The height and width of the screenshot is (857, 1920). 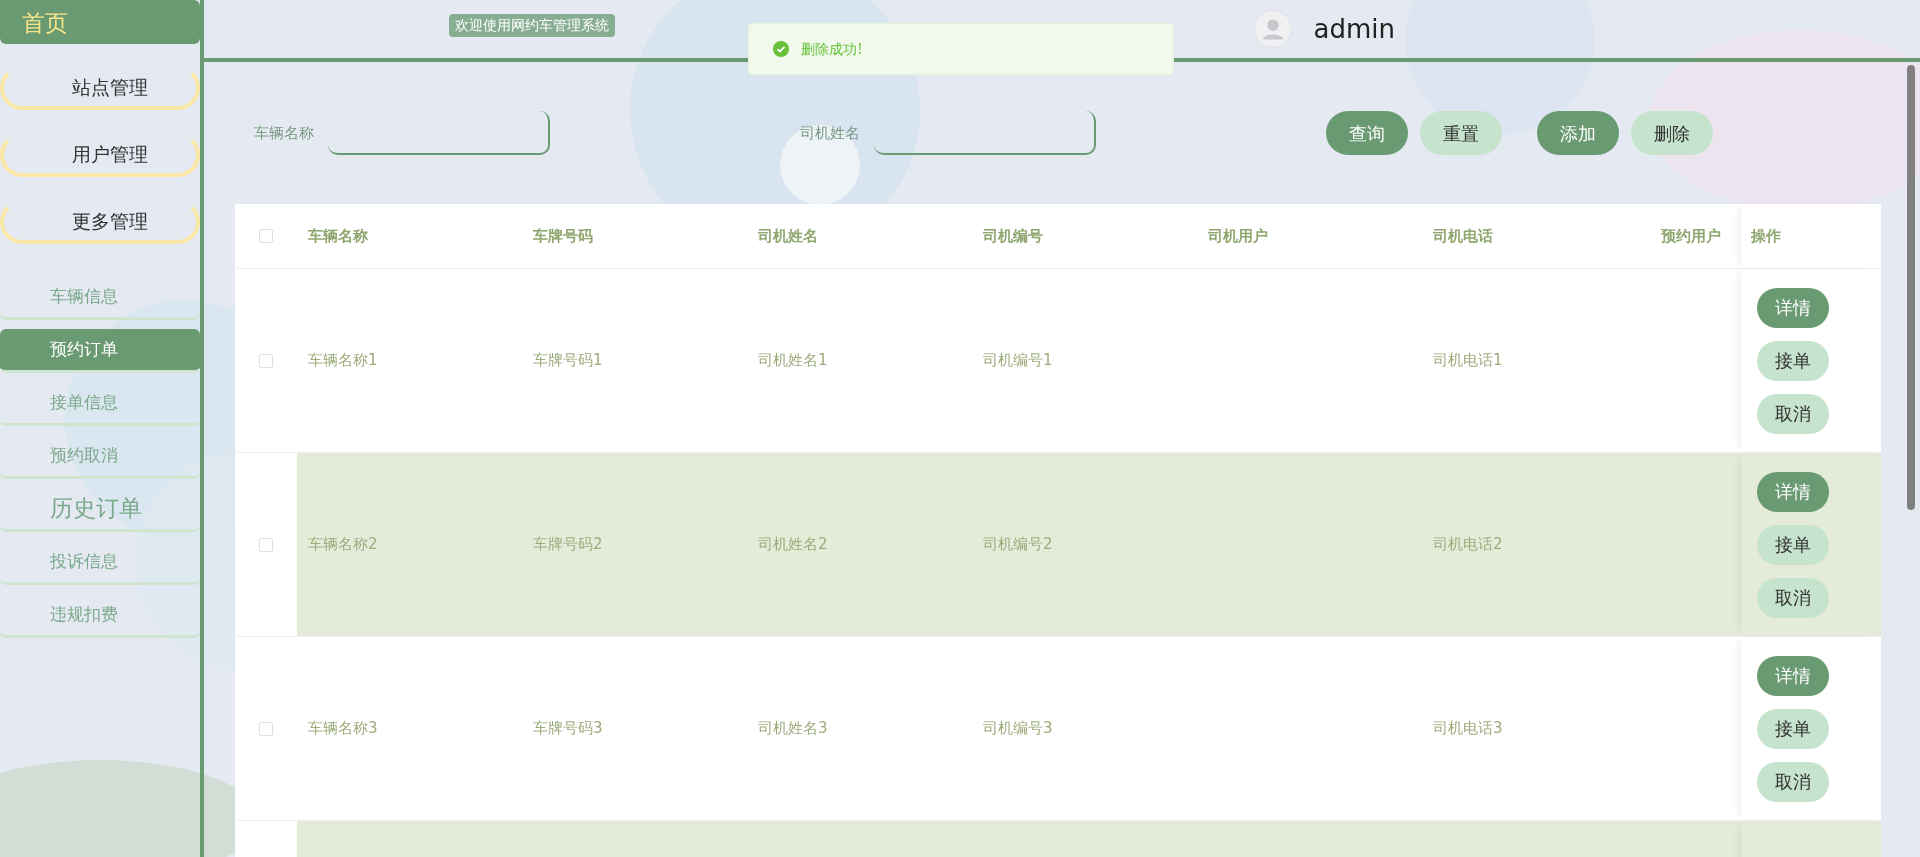 What do you see at coordinates (788, 236) in the screenshot?
I see `column-header: 司机姓名` at bounding box center [788, 236].